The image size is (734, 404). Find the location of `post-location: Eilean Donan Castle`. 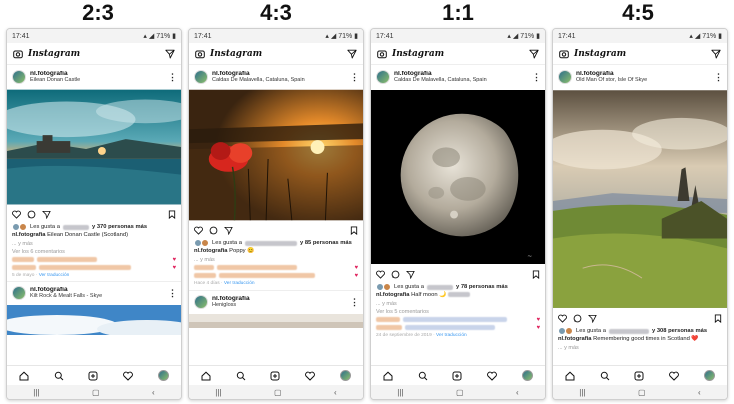

post-location: Eilean Donan Castle is located at coordinates (97, 80).